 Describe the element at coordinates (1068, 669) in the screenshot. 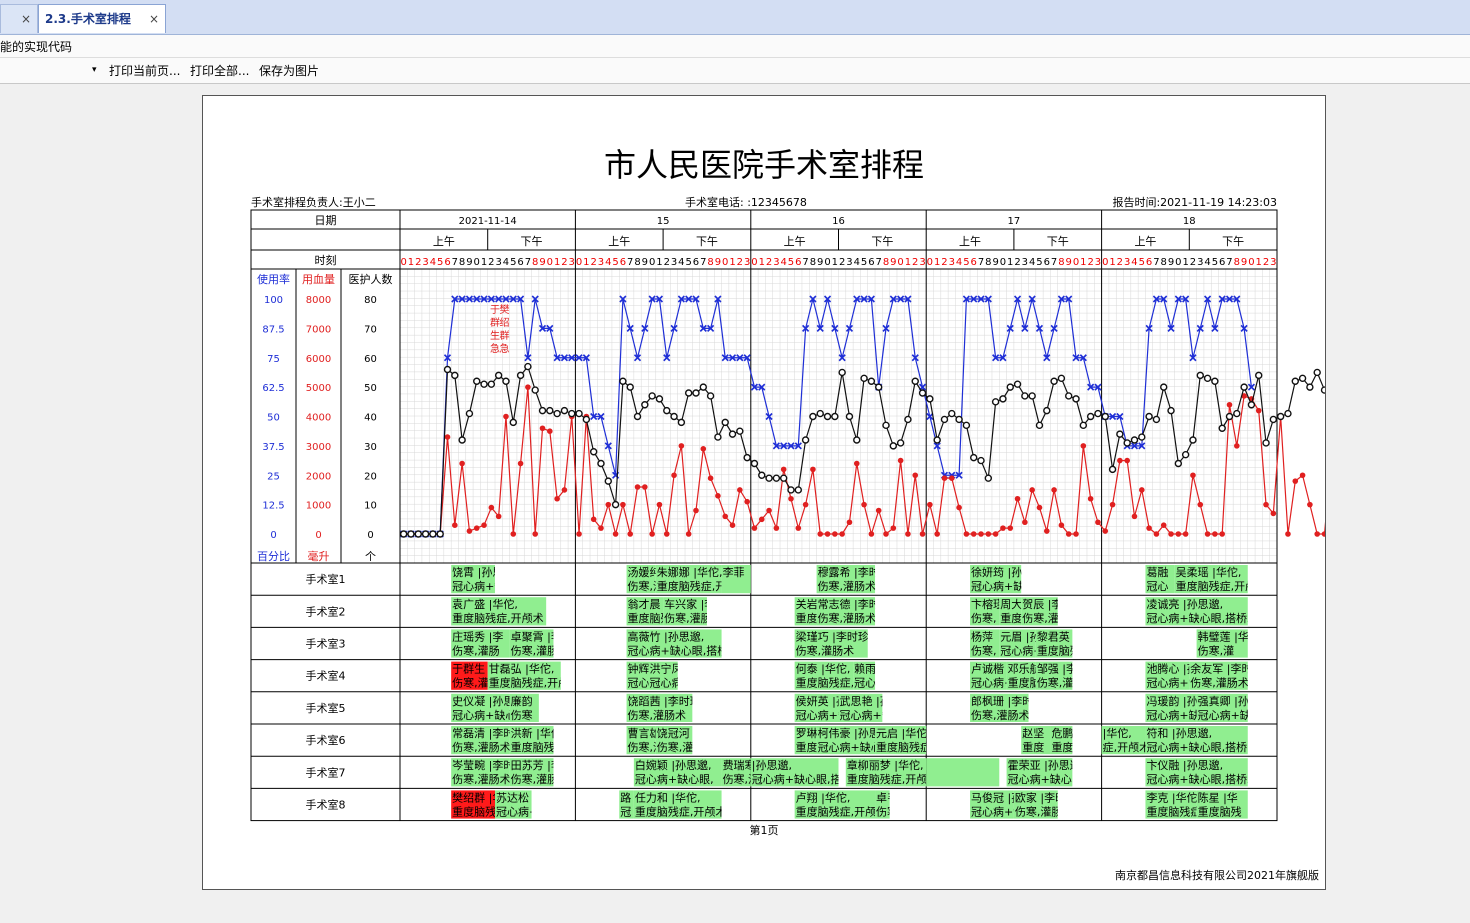

I see `surgery-patient: 邹强 |李时珍` at that location.